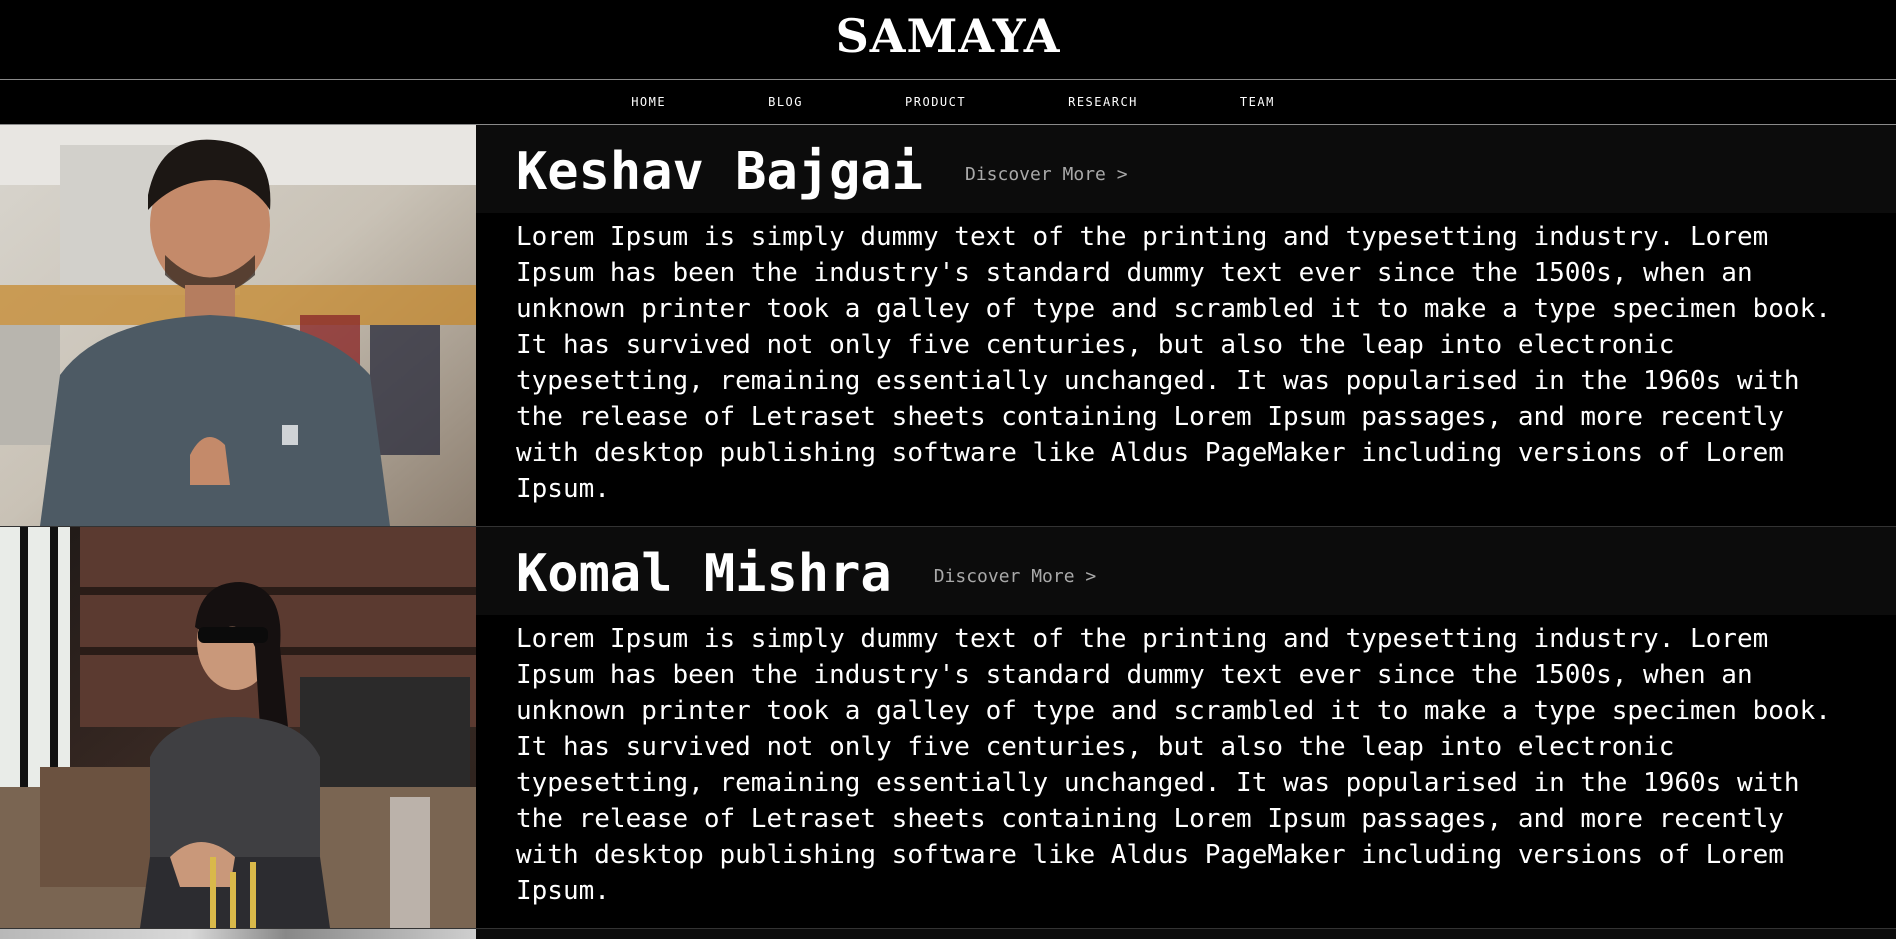 This screenshot has width=1896, height=939. I want to click on member-name: Komal Mishra, so click(704, 574).